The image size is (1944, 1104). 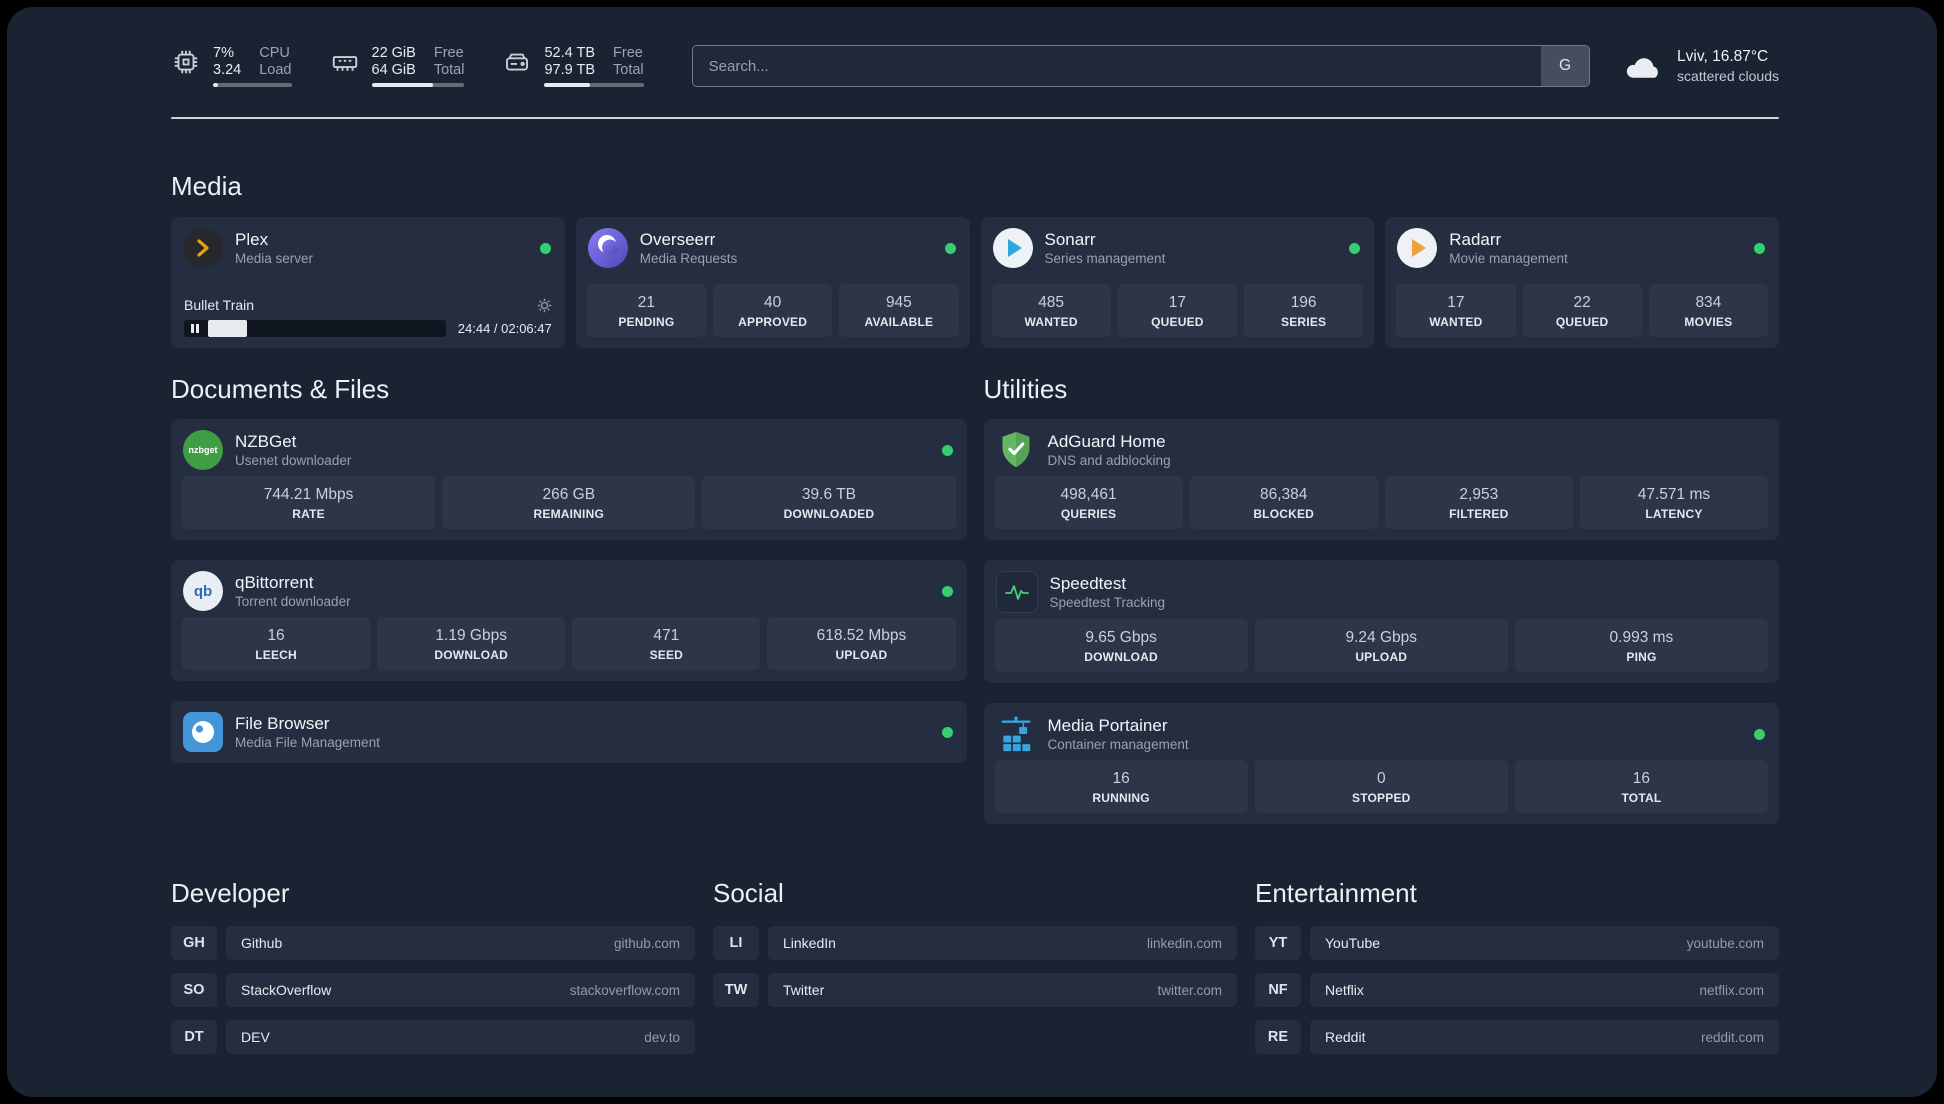 I want to click on disk-free: 52.4 TB, so click(x=570, y=53).